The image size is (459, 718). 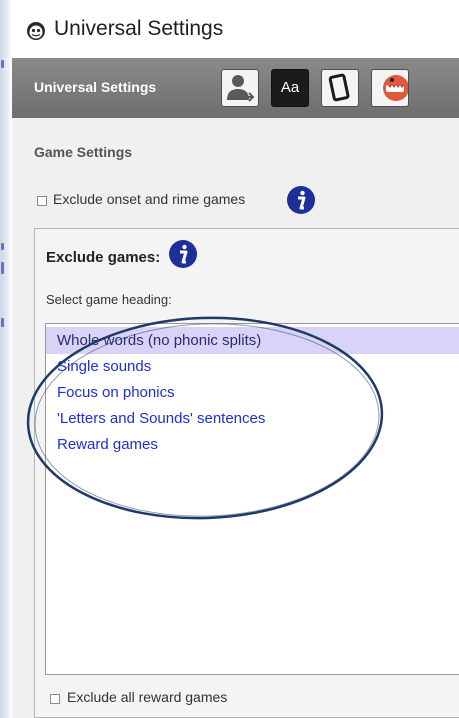 I want to click on tablet-icon, so click(x=339, y=87).